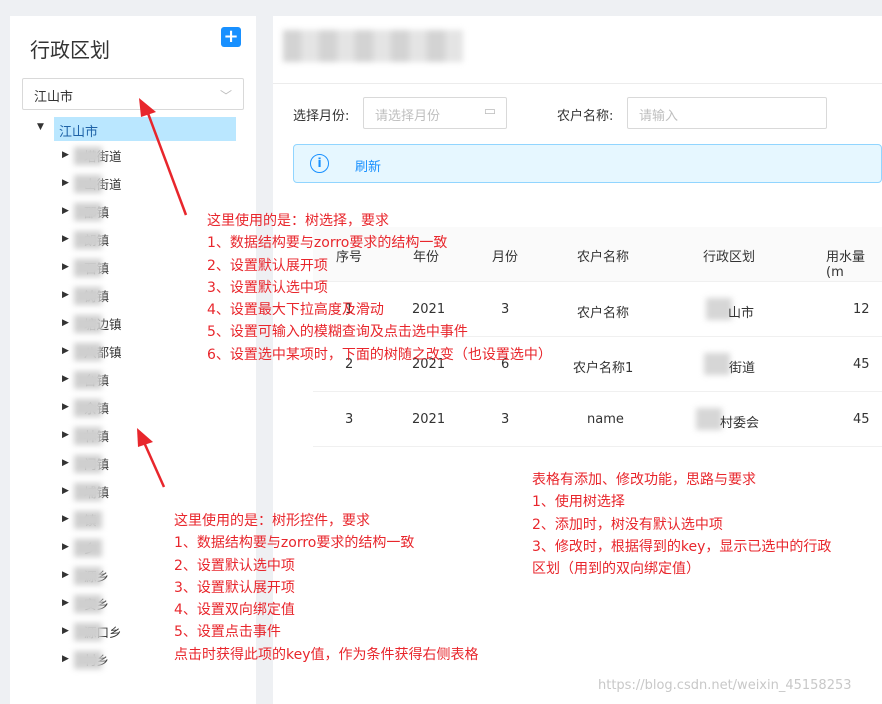  I want to click on arrow-to-tree-icon, so click(151, 458).